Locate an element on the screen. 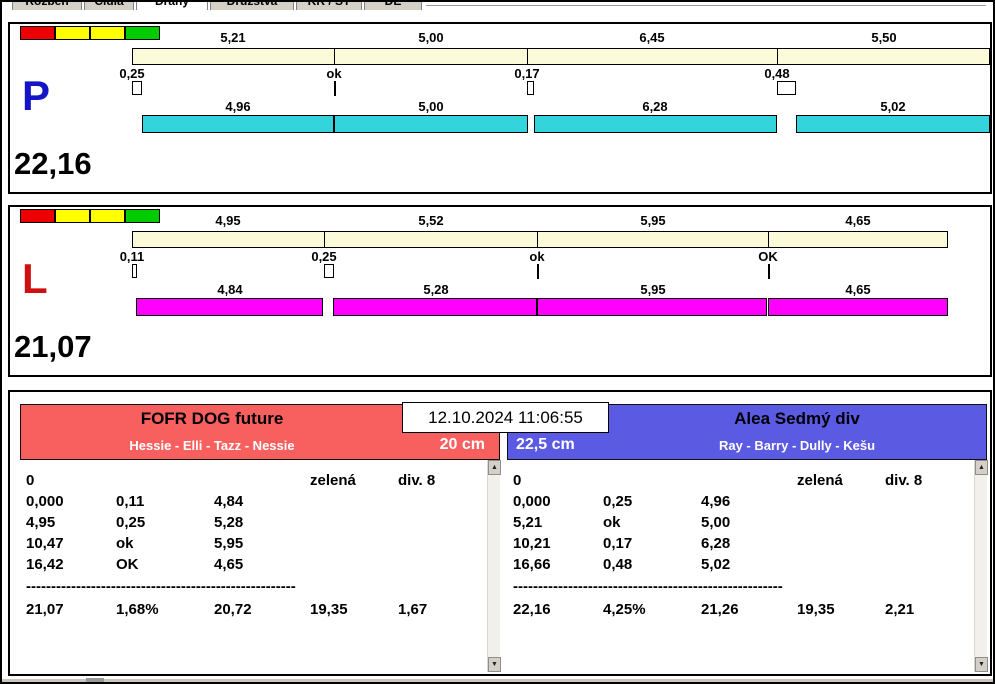 Image resolution: width=995 pixels, height=684 pixels. result-cell: 0,11 is located at coordinates (130, 501).